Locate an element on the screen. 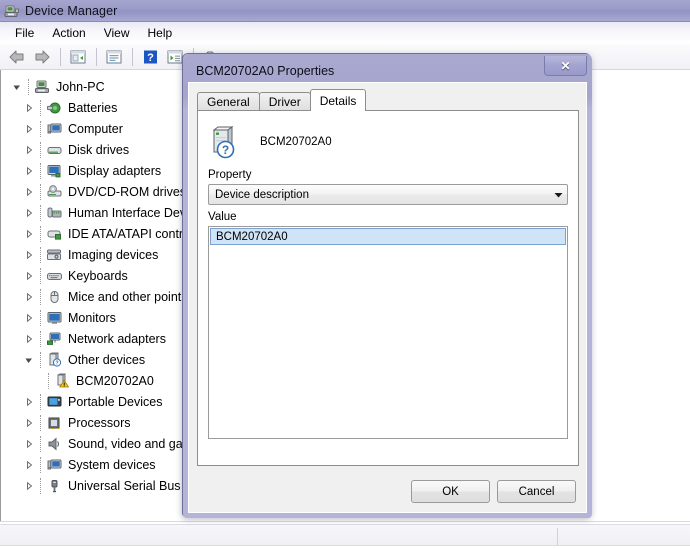 The image size is (690, 549). tree-label-portable-devices: Portable Devices is located at coordinates (115, 401).